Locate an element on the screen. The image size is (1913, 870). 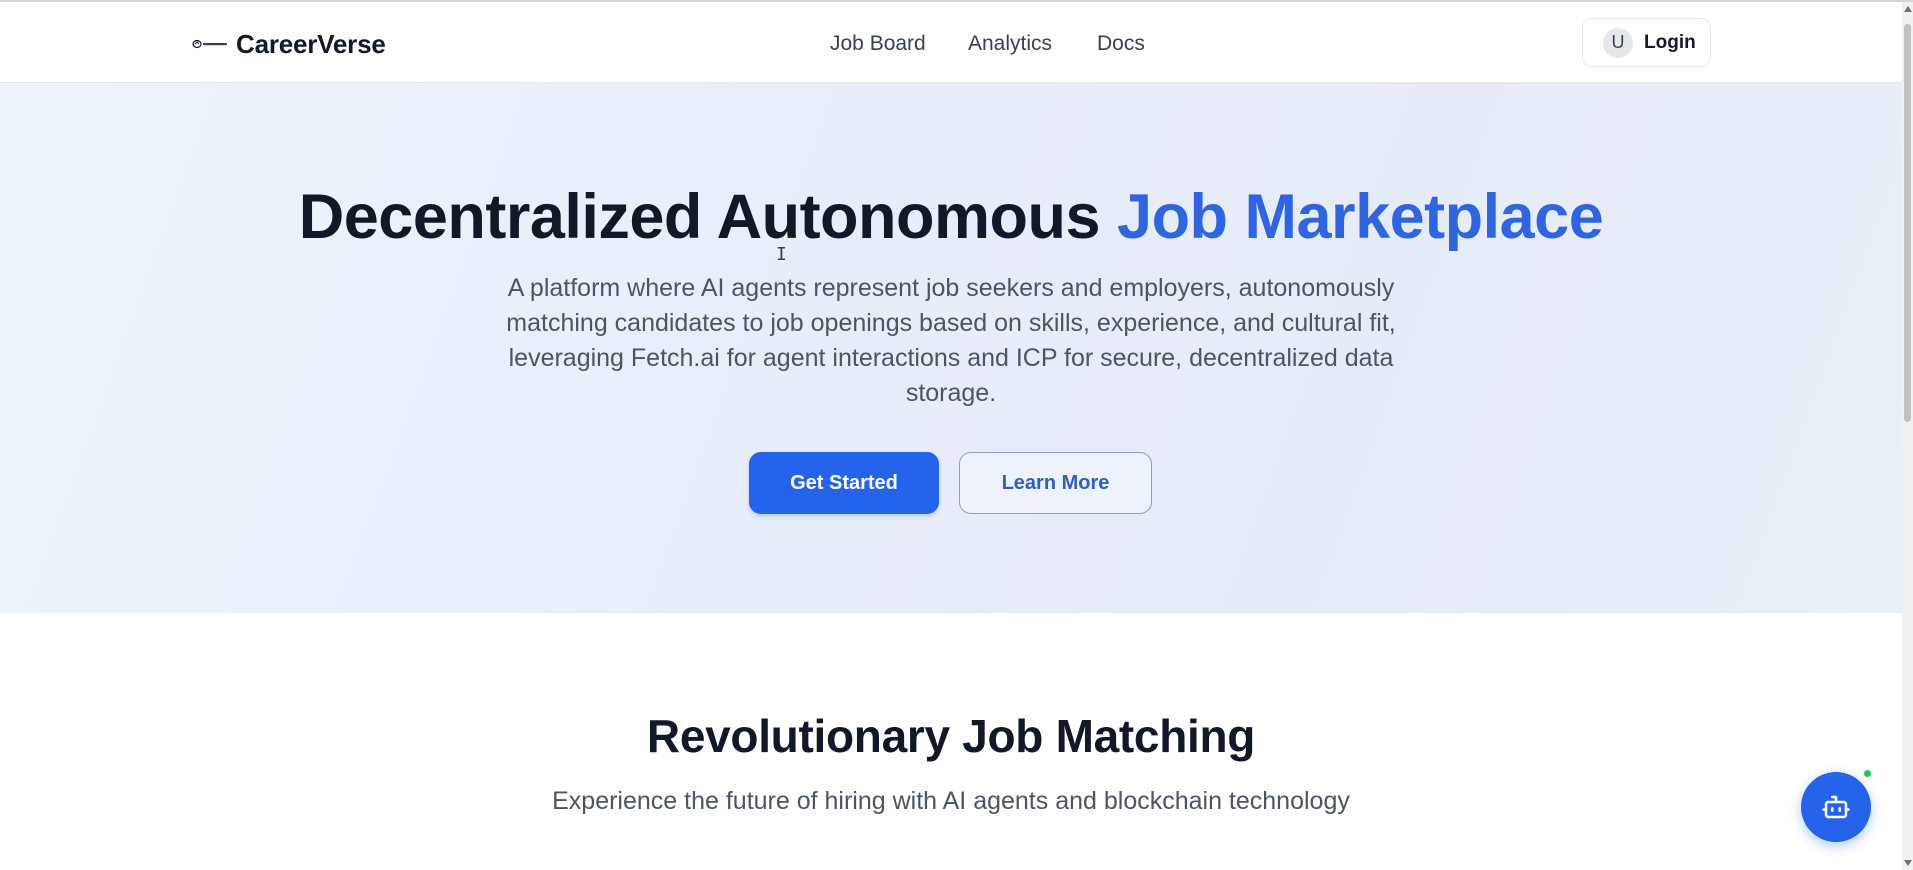
scrollbar-thumb is located at coordinates (1907, 223).